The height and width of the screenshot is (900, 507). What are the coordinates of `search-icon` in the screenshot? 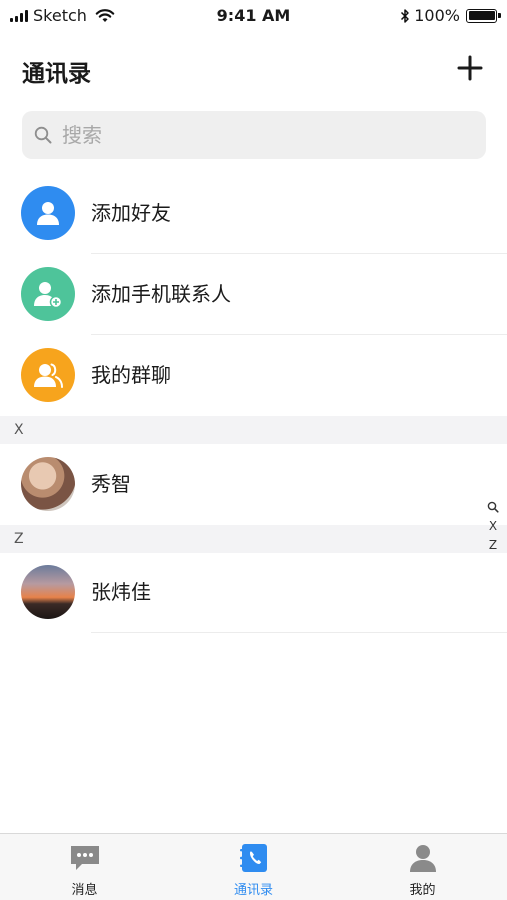 It's located at (43, 135).